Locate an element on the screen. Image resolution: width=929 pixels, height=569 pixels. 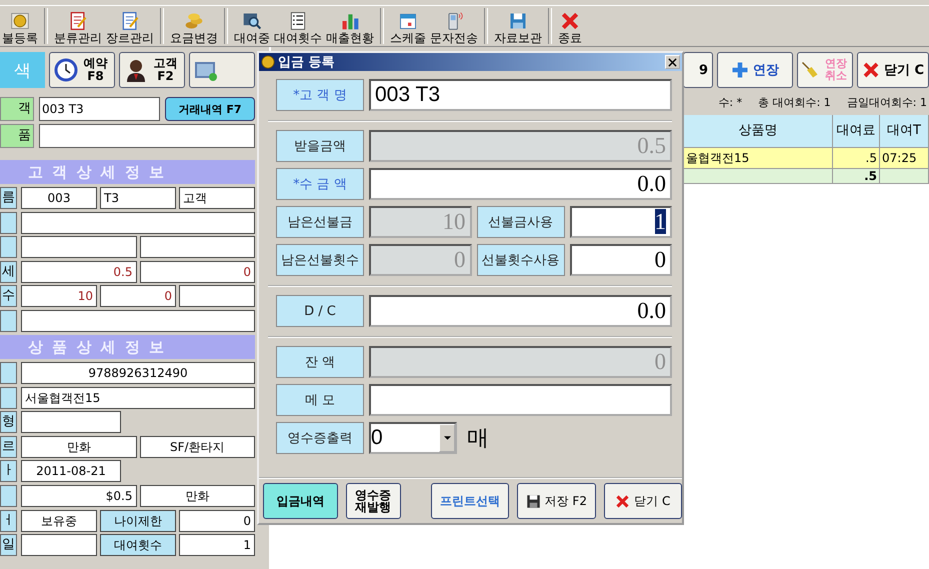
window-title: 입금 등록 is located at coordinates (306, 62).